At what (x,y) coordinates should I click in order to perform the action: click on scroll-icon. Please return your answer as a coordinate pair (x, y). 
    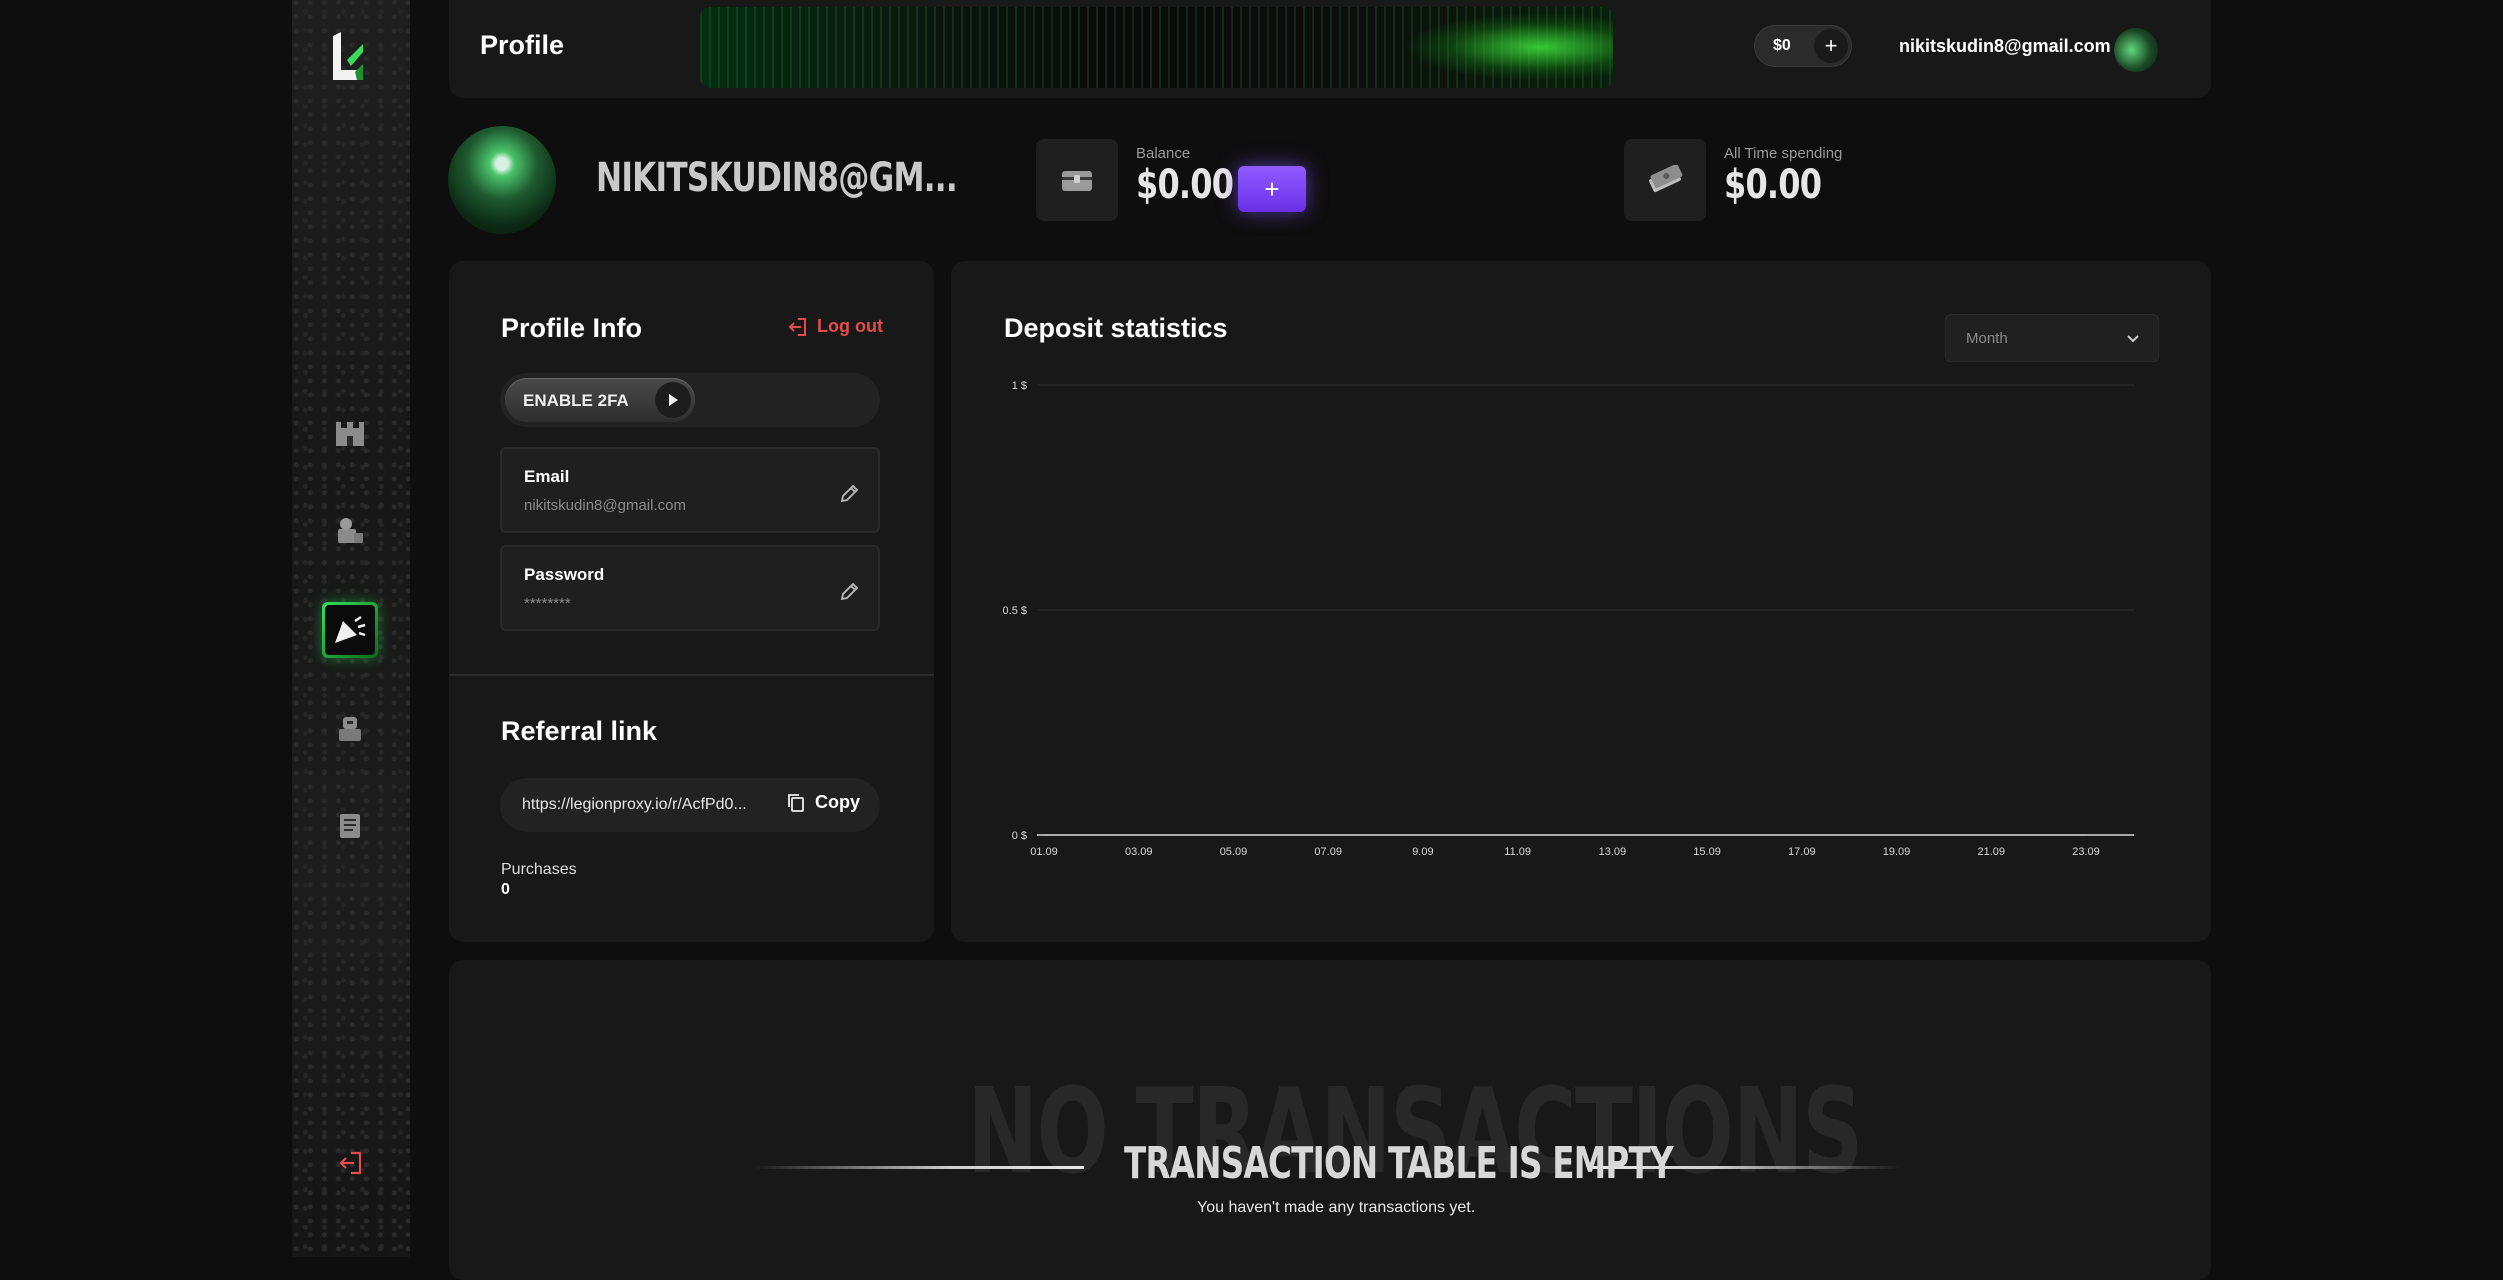
    Looking at the image, I should click on (350, 826).